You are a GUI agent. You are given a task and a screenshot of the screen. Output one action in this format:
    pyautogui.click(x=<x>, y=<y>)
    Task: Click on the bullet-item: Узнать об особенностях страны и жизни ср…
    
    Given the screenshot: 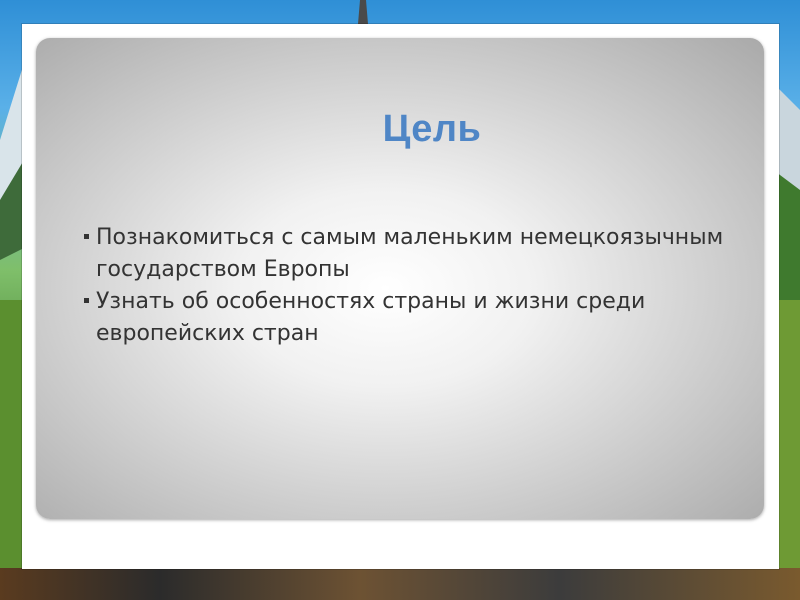 What is the action you would take?
    pyautogui.click(x=432, y=318)
    